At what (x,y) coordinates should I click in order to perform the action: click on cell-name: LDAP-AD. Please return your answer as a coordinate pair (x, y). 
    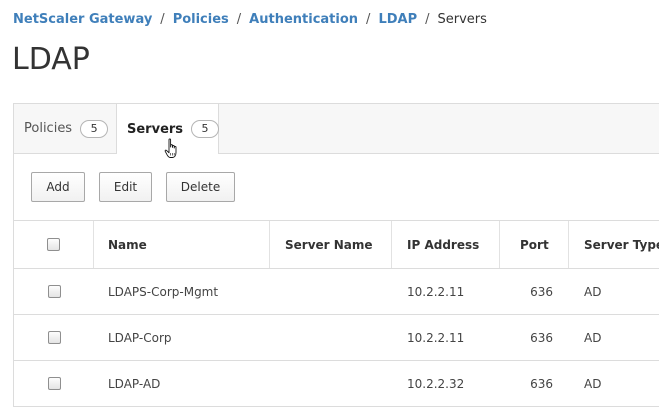
    Looking at the image, I should click on (134, 383).